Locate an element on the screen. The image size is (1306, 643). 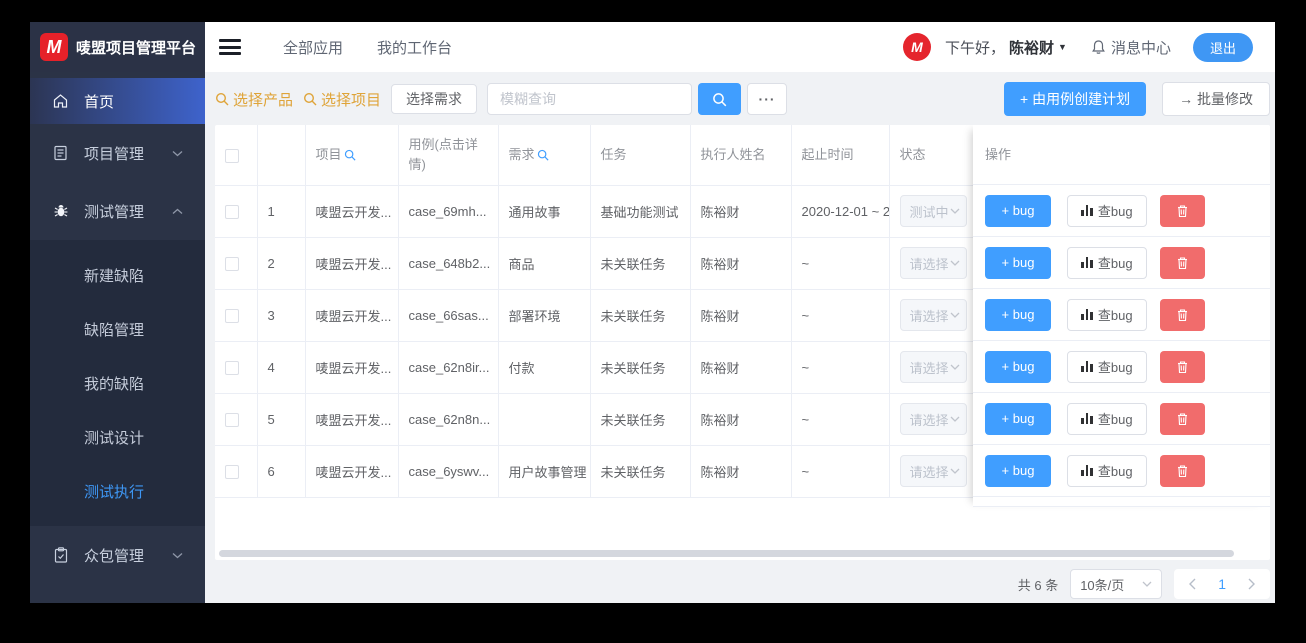
select-demand-button: 选择需求 is located at coordinates (434, 99).